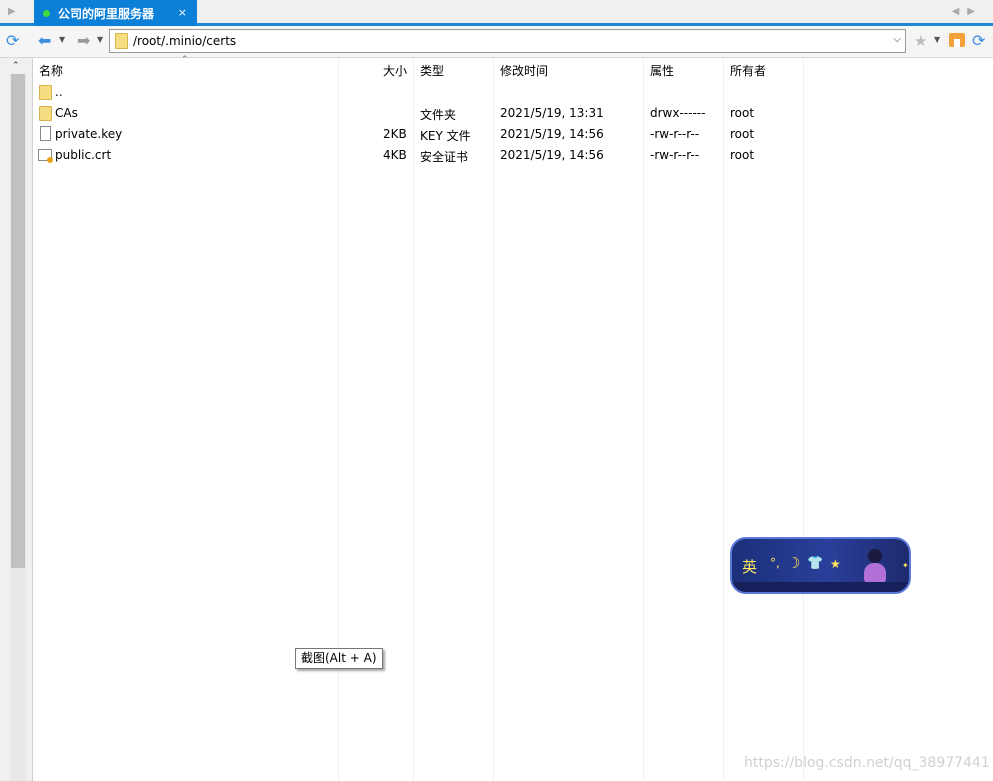 The image size is (993, 781). Describe the element at coordinates (815, 563) in the screenshot. I see `skin-icon: 👕` at that location.